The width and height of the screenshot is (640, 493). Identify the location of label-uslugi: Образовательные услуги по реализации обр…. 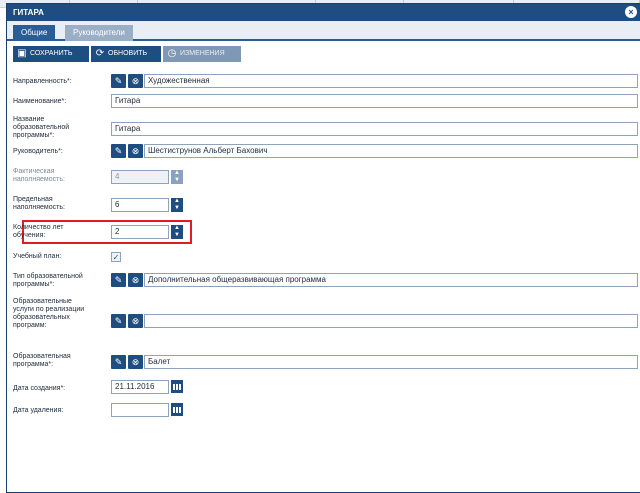
(49, 313).